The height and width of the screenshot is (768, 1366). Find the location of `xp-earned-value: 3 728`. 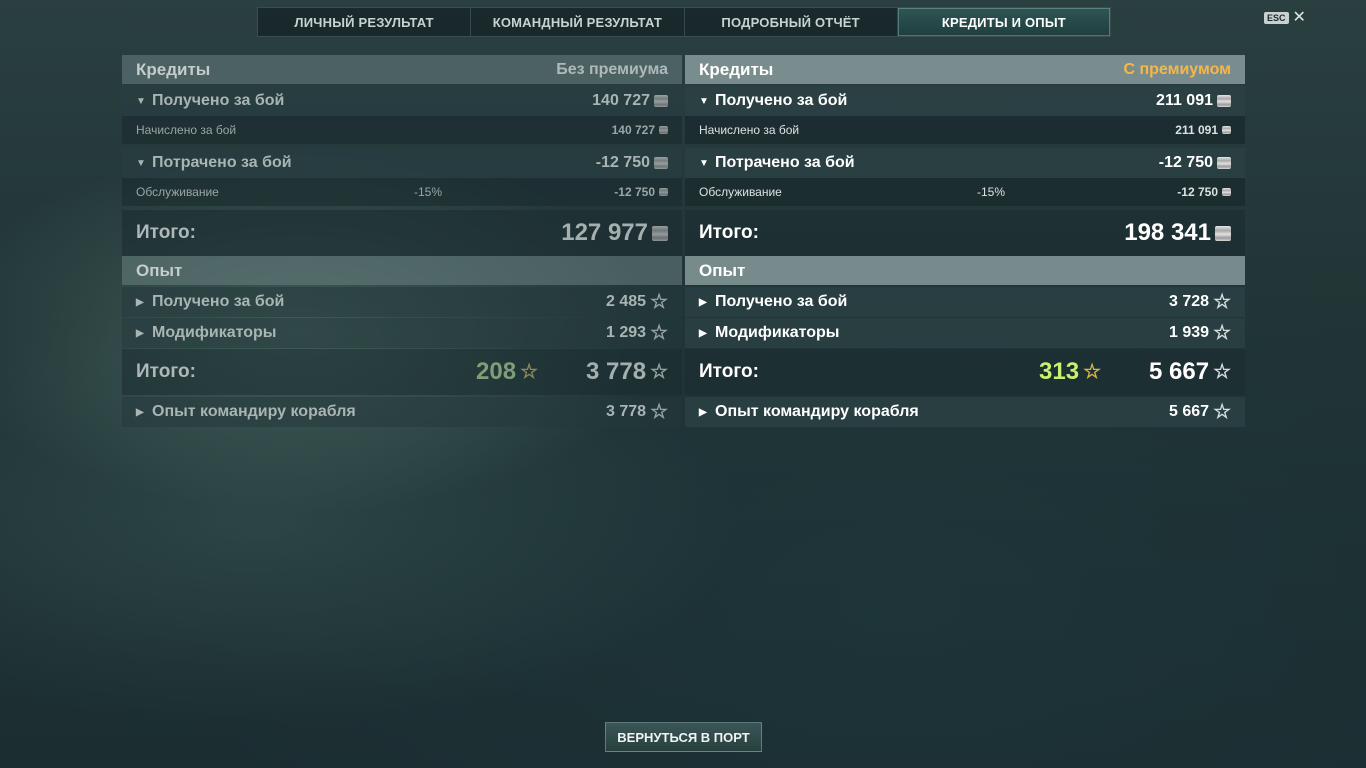

xp-earned-value: 3 728 is located at coordinates (1189, 301).